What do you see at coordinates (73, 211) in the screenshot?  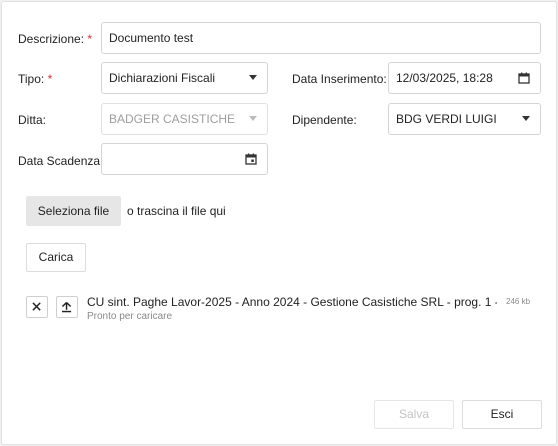 I see `select-file-button: Seleziona file` at bounding box center [73, 211].